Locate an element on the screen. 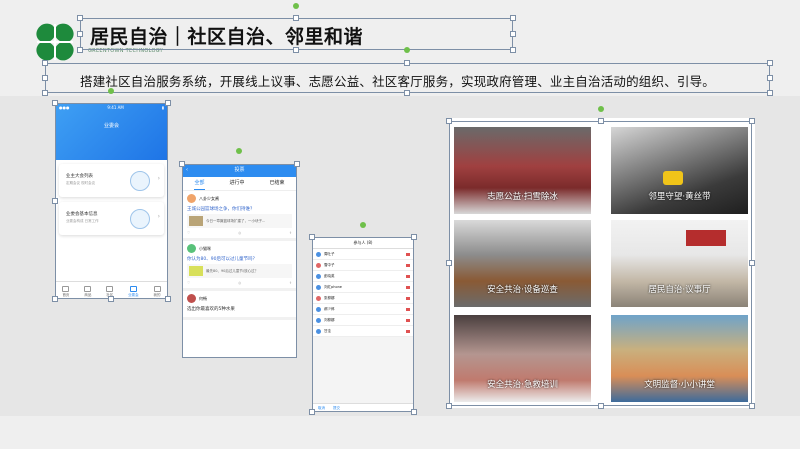 The image size is (800, 449). phone2-selection-frame is located at coordinates (239, 261).